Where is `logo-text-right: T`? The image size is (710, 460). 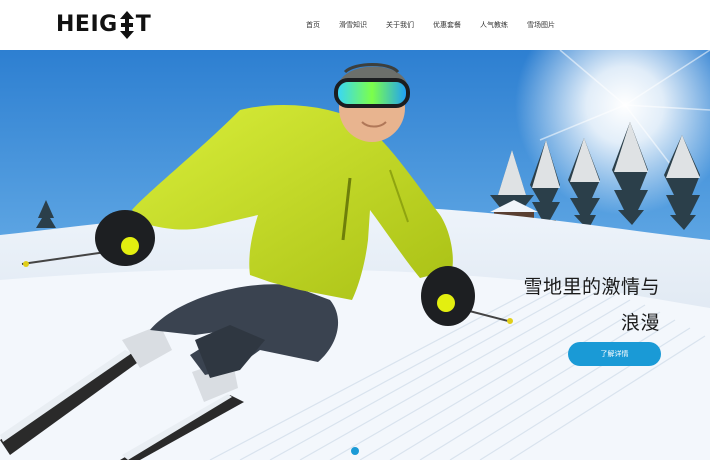
logo-text-right: T is located at coordinates (143, 24).